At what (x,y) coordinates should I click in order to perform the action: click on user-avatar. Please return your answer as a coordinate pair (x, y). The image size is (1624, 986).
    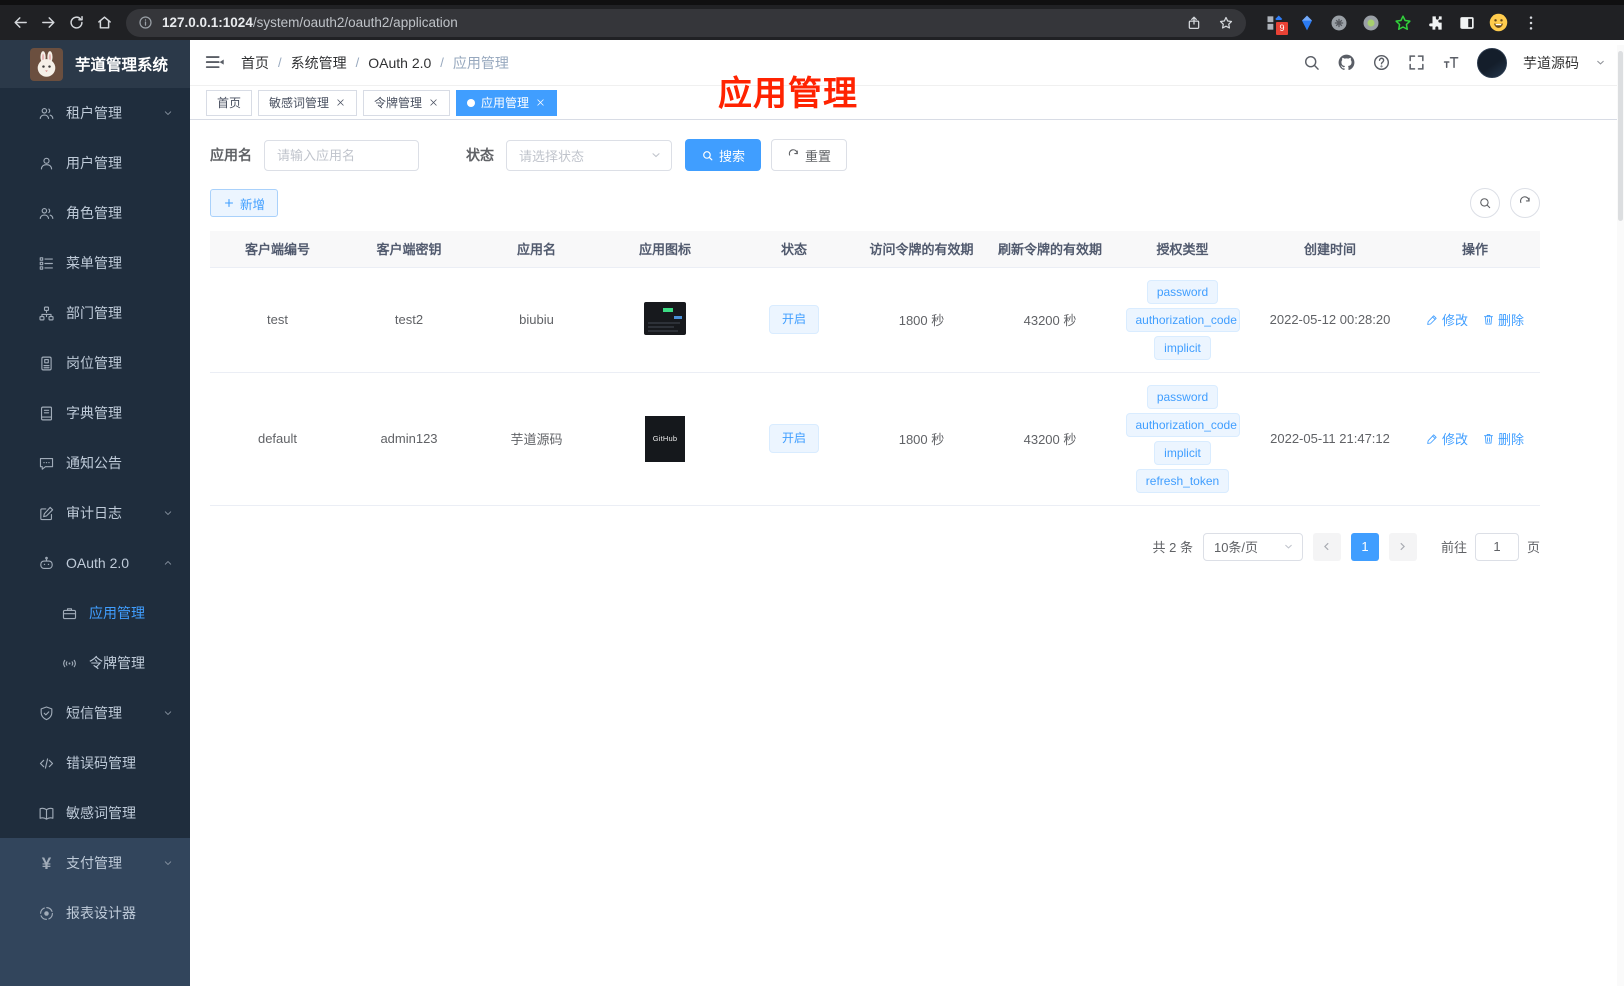
    Looking at the image, I should click on (1492, 62).